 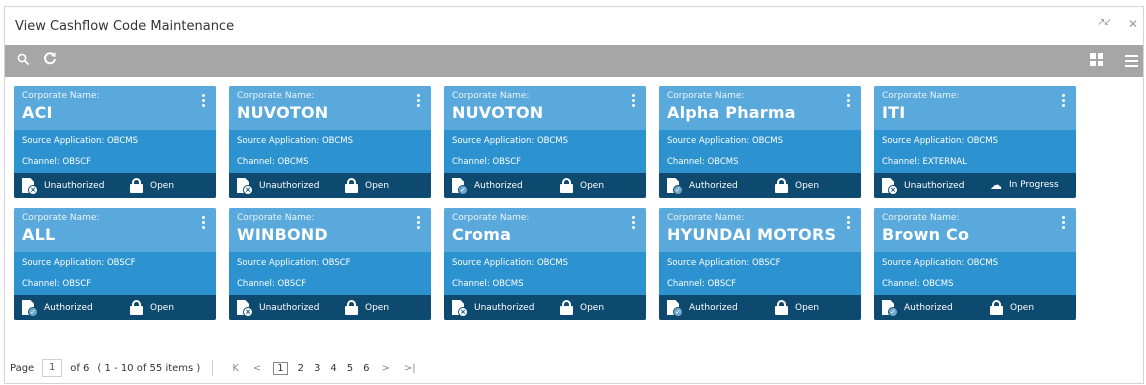 What do you see at coordinates (545, 108) in the screenshot?
I see `card-header: Corporate Name: NUVOTON` at bounding box center [545, 108].